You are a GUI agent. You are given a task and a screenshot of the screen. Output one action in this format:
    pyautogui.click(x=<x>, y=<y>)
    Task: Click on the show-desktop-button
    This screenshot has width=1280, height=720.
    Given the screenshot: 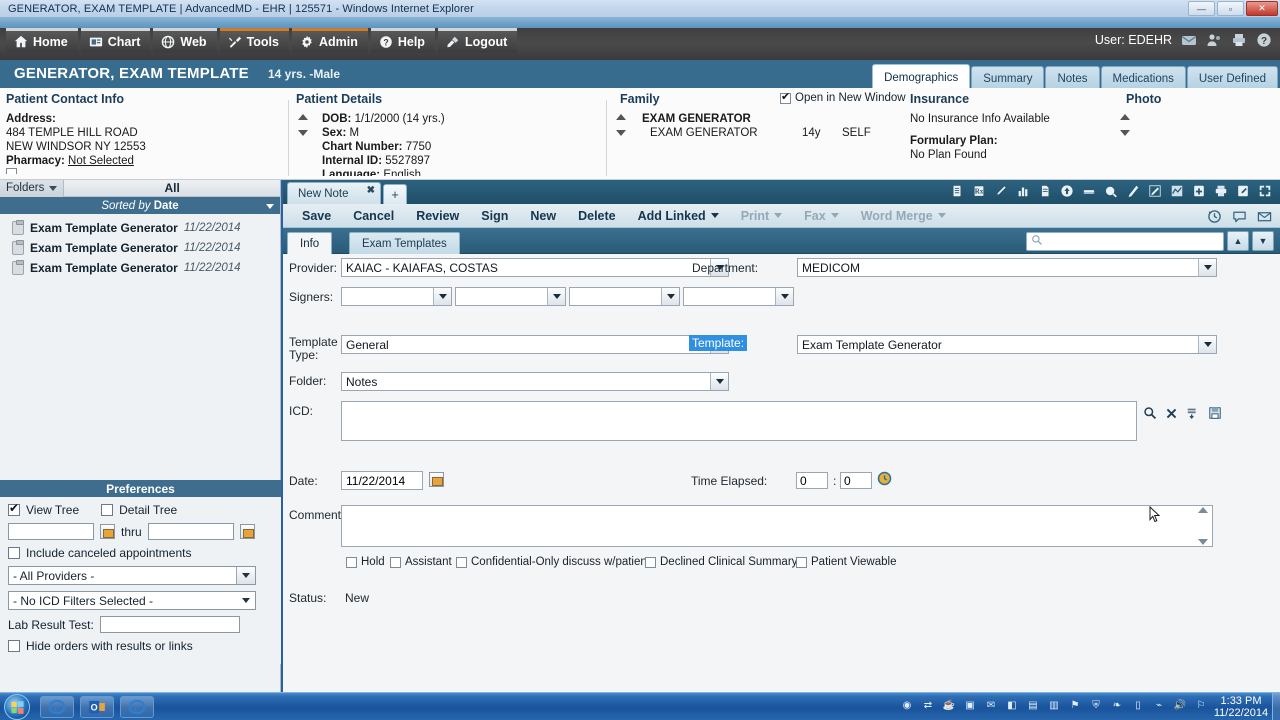 What is the action you would take?
    pyautogui.click(x=1276, y=706)
    